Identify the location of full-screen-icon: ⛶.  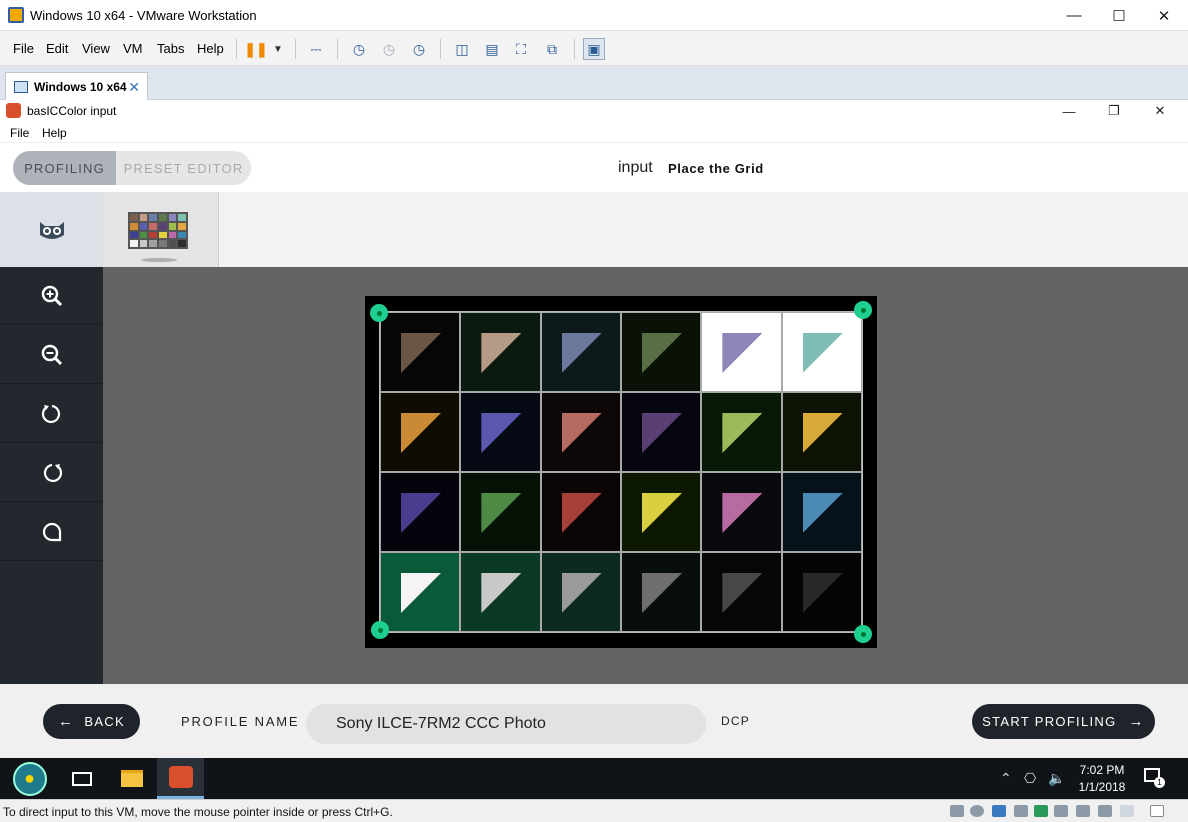
(521, 49).